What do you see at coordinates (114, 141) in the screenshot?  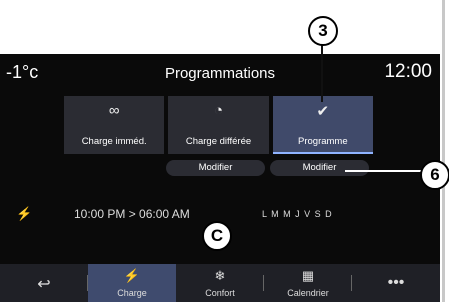 I see `mode-immediate-label: Charge imméd.` at bounding box center [114, 141].